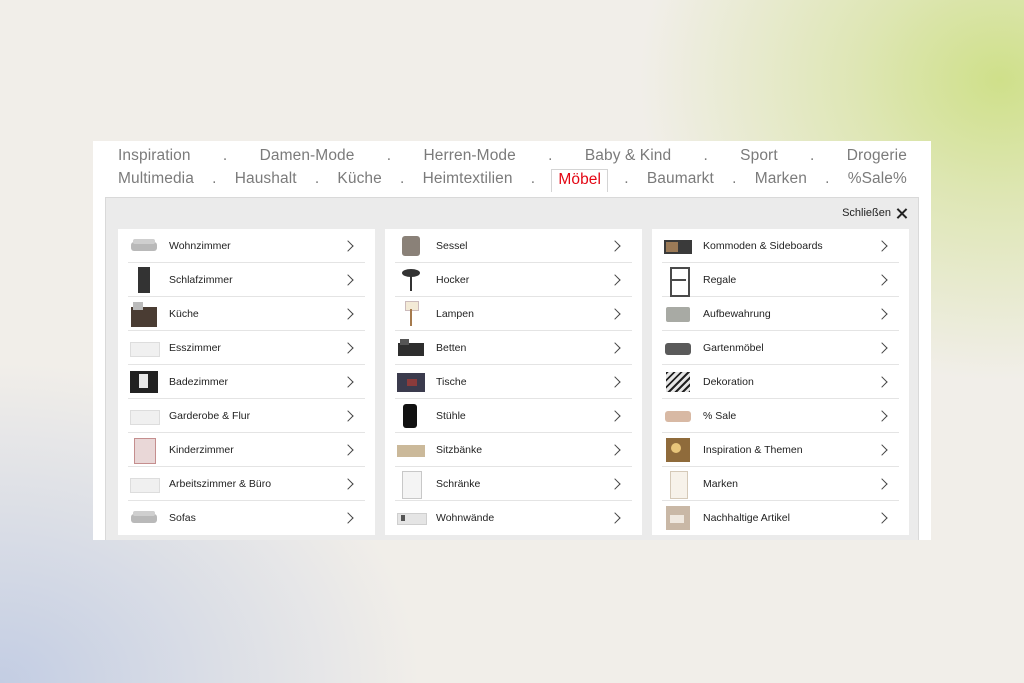 The width and height of the screenshot is (1024, 683). Describe the element at coordinates (678, 416) in the screenshot. I see `sale-sofa-thumbnail-icon` at that location.